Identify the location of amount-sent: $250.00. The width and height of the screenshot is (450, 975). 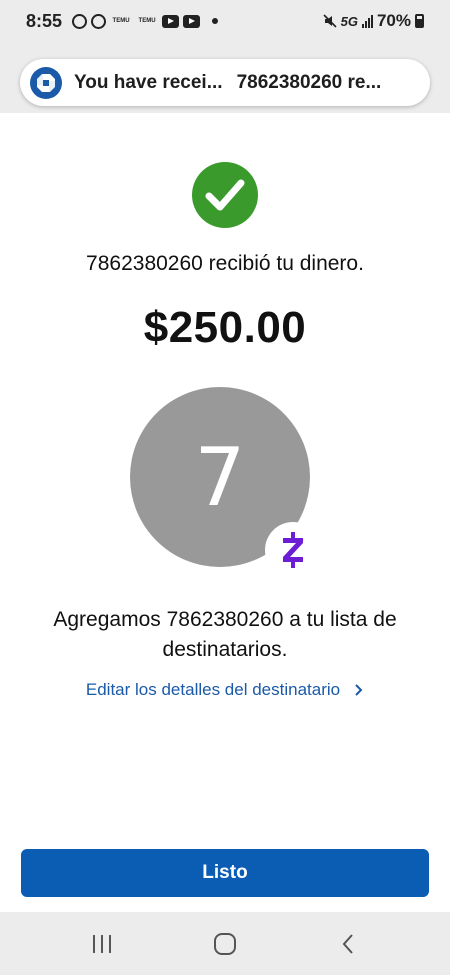
(225, 327).